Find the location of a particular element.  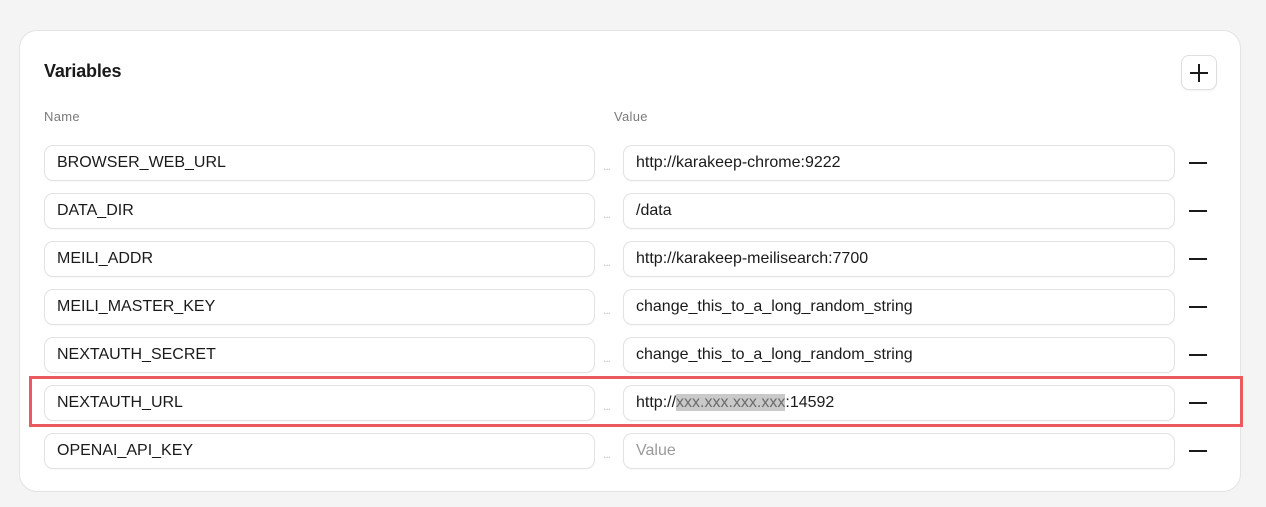

variable-value-input: http://xxx.xxx.xxx.xxx:14592 is located at coordinates (899, 403).